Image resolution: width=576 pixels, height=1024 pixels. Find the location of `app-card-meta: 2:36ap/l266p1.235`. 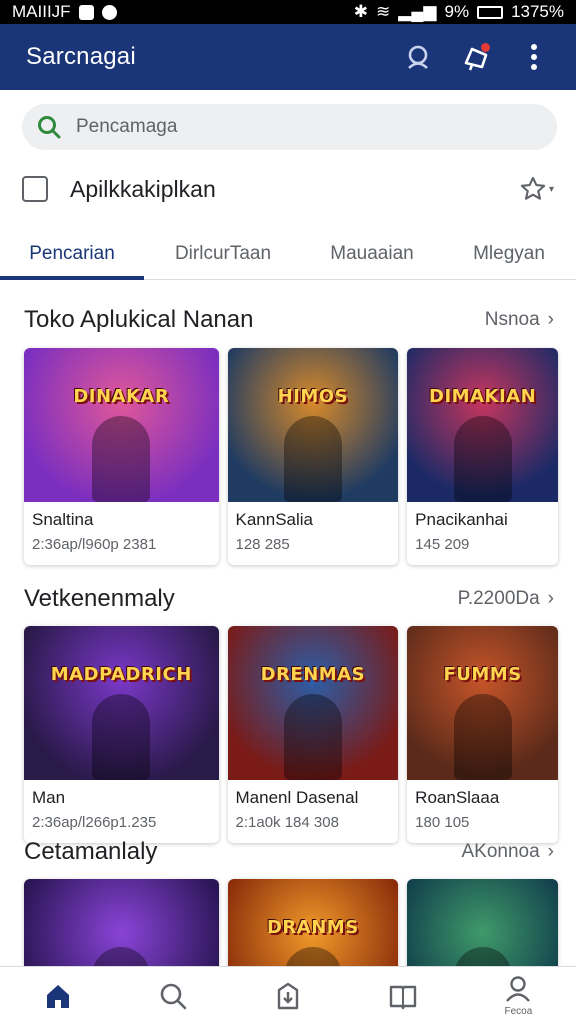

app-card-meta: 2:36ap/l266p1.235 is located at coordinates (94, 822).